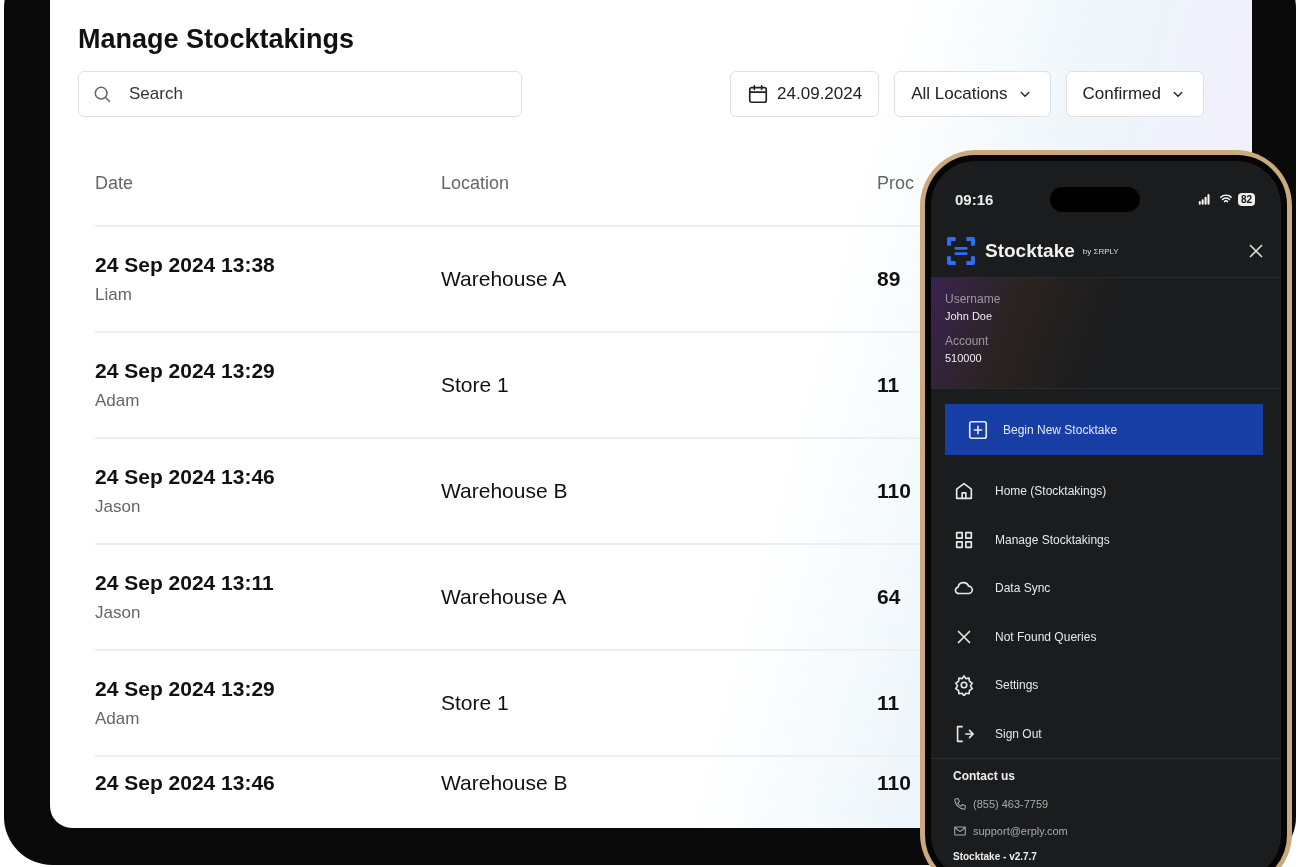 This screenshot has width=1300, height=867. I want to click on field-value: John Doe, so click(969, 316).